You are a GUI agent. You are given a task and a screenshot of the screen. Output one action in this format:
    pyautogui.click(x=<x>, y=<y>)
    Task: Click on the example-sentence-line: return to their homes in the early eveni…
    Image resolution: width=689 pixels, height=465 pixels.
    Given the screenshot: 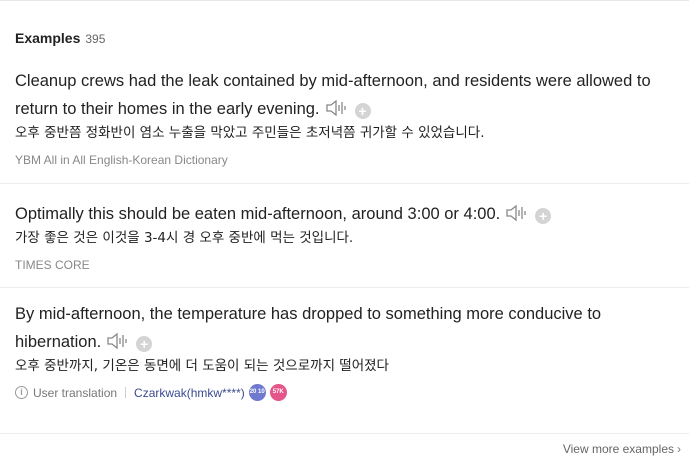 What is the action you would take?
    pyautogui.click(x=167, y=109)
    